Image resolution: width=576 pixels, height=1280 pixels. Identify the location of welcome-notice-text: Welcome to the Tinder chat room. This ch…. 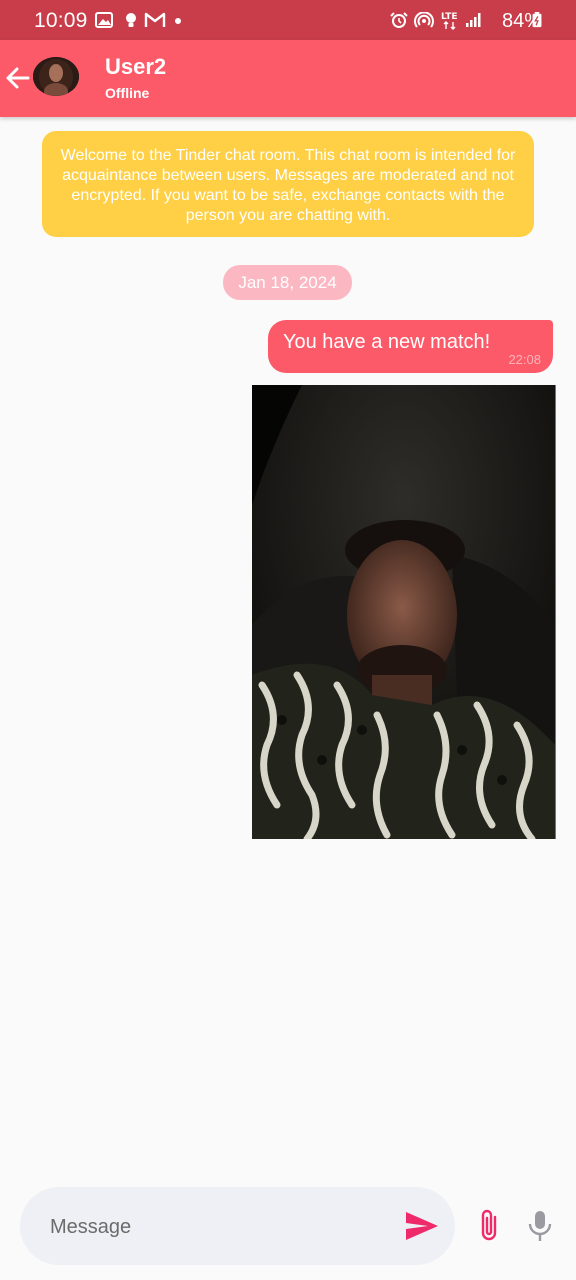
(288, 185).